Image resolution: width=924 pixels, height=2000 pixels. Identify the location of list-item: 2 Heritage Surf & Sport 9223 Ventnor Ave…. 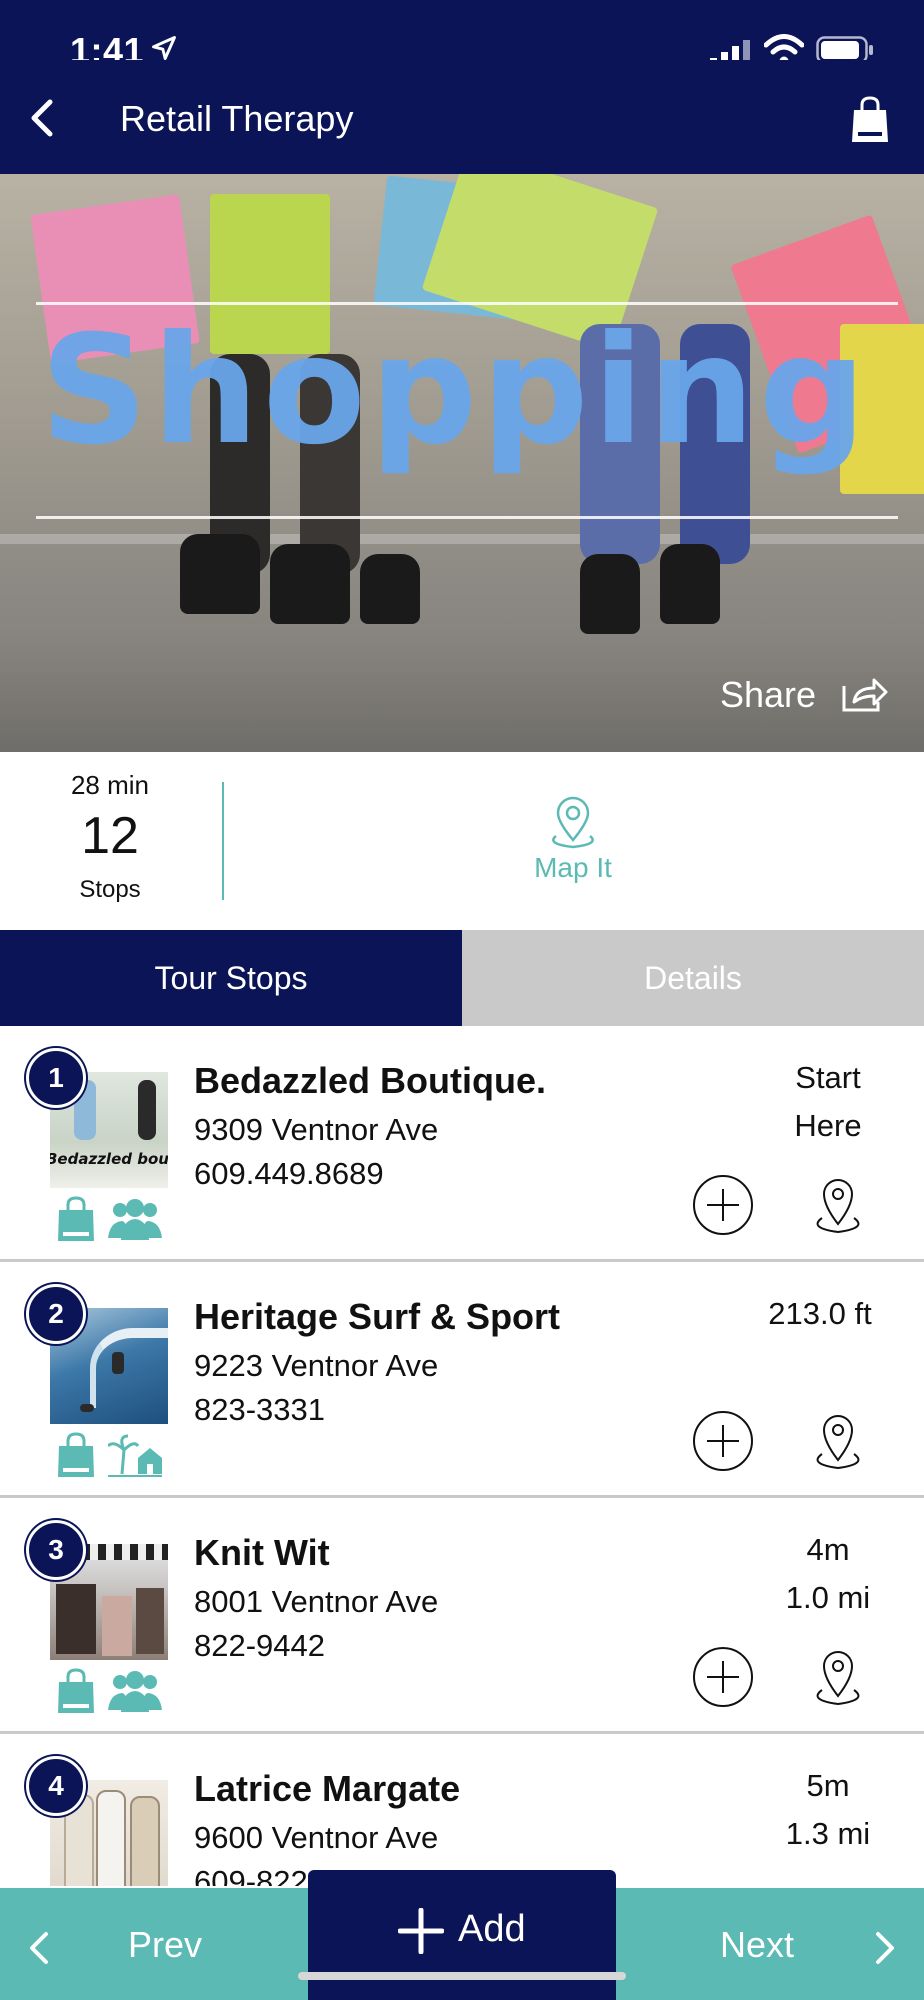
(462, 1380).